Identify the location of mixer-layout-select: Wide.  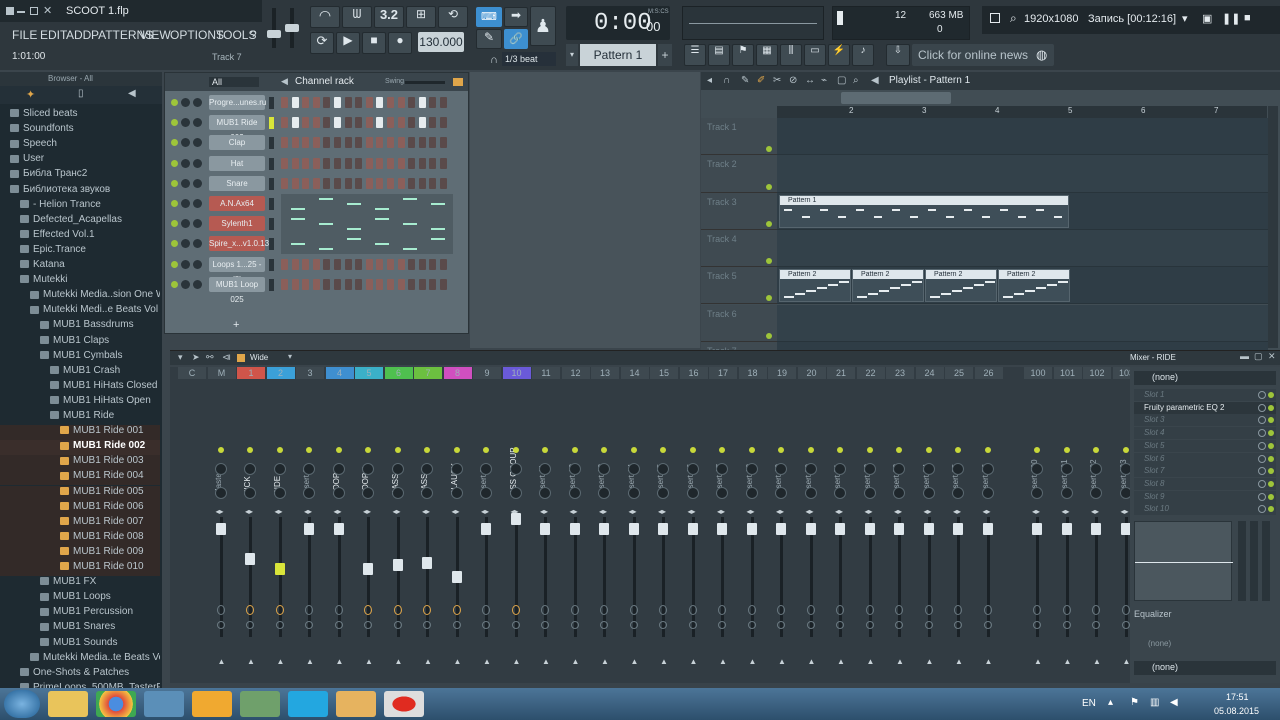
(259, 357).